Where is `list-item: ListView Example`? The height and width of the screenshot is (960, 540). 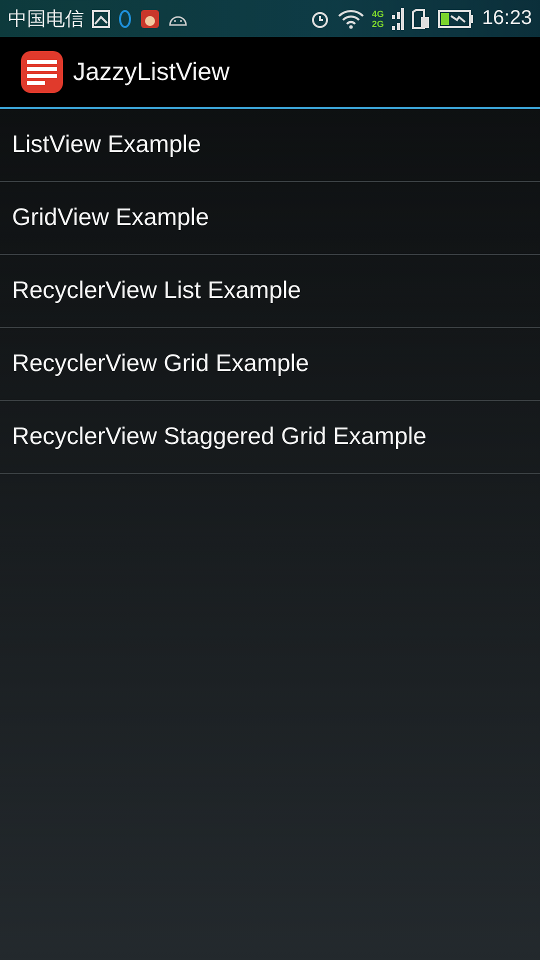
list-item: ListView Example is located at coordinates (270, 145).